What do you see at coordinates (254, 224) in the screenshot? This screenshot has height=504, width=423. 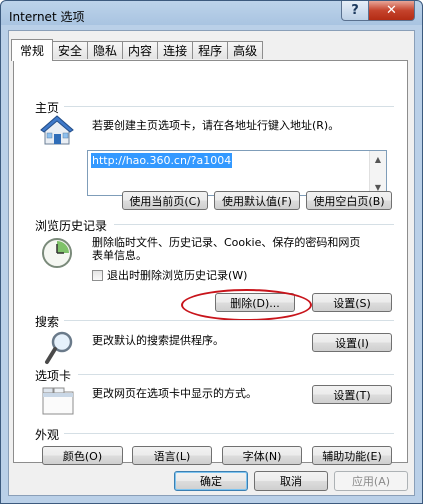 I see `history-section-divider` at bounding box center [254, 224].